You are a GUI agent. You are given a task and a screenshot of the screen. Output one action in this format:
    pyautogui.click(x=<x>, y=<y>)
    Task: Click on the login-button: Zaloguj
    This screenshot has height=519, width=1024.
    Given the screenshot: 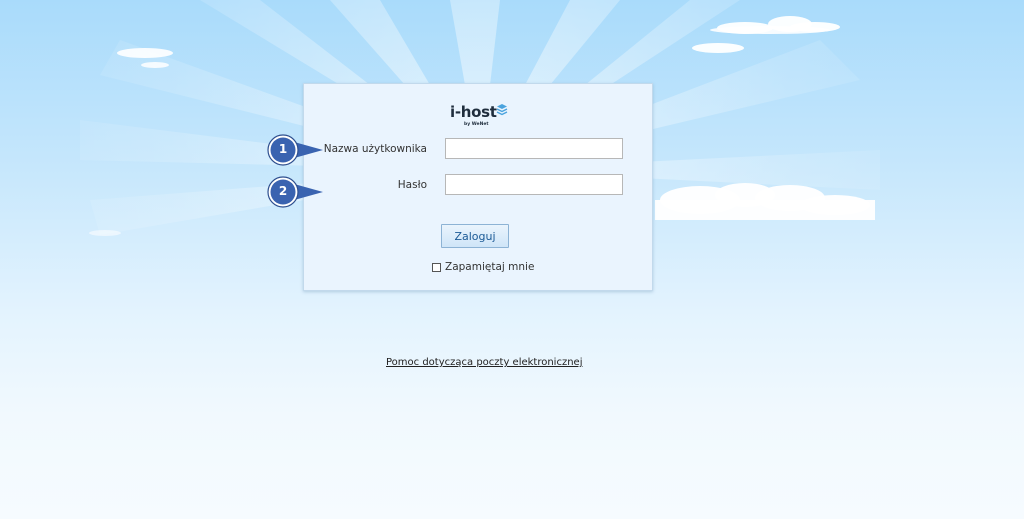 What is the action you would take?
    pyautogui.click(x=475, y=236)
    